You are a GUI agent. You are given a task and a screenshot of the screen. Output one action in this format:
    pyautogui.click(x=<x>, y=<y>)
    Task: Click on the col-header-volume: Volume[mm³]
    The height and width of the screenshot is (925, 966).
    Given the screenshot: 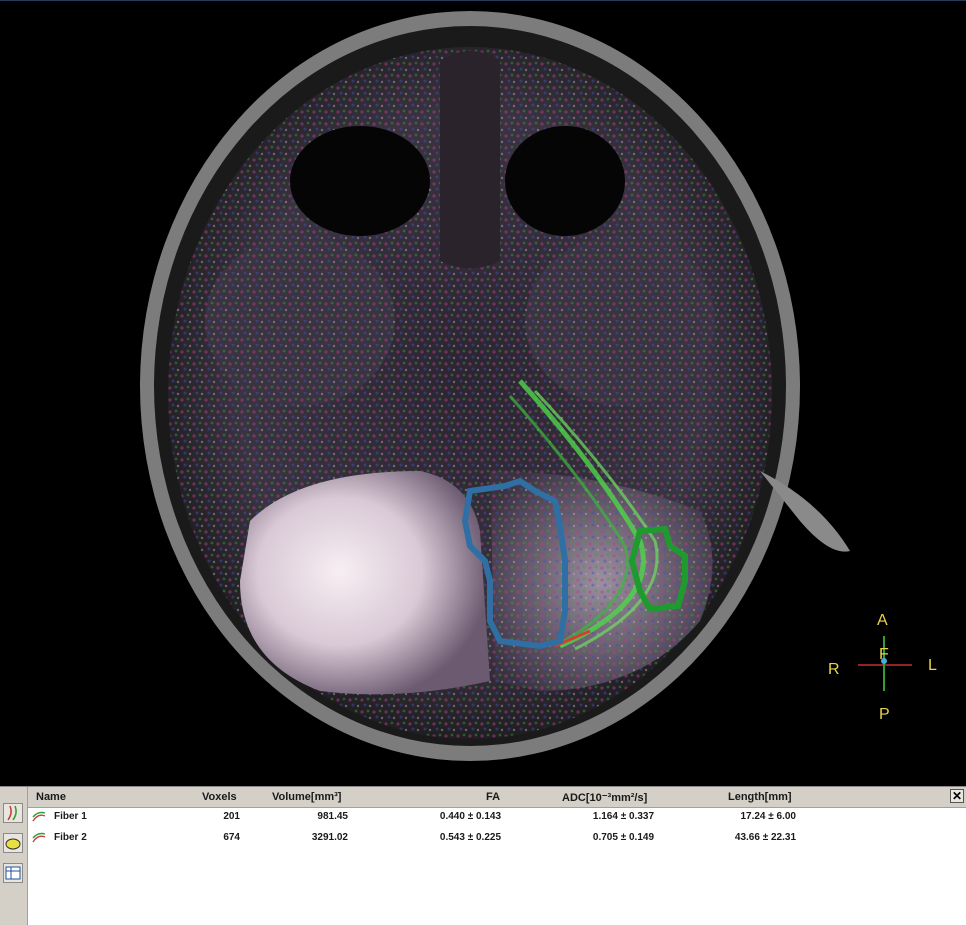 What is the action you would take?
    pyautogui.click(x=306, y=797)
    